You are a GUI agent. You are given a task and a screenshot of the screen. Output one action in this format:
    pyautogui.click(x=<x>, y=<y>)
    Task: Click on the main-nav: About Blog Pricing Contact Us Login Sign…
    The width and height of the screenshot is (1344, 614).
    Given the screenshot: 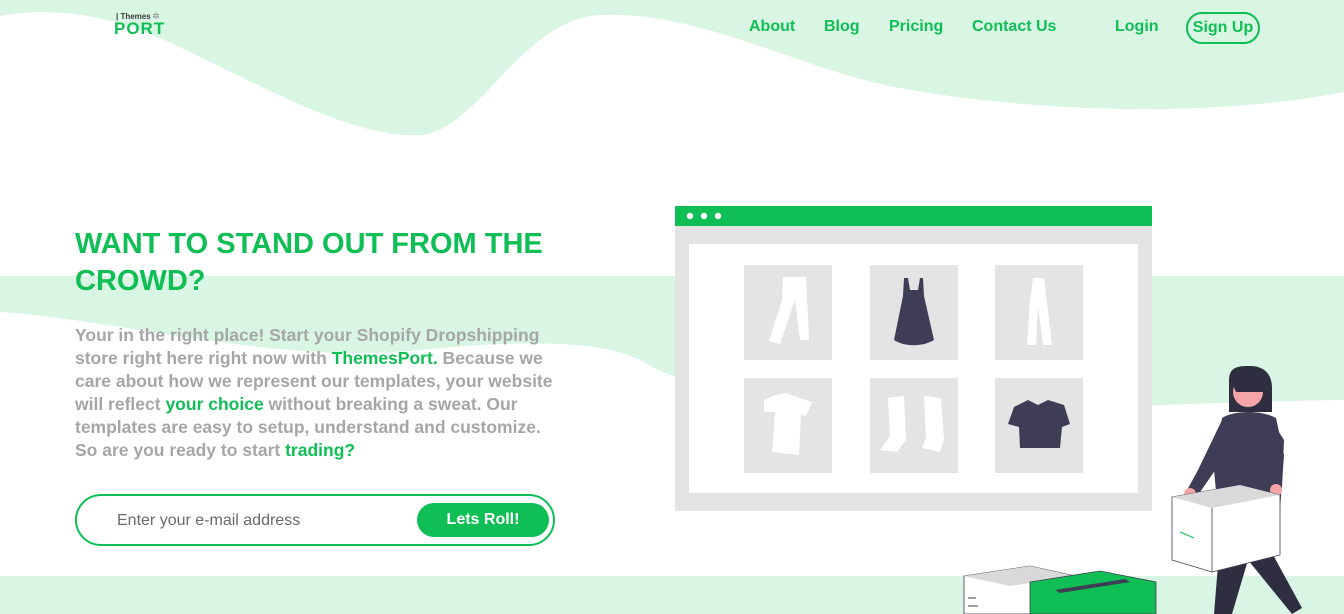 What is the action you would take?
    pyautogui.click(x=672, y=28)
    